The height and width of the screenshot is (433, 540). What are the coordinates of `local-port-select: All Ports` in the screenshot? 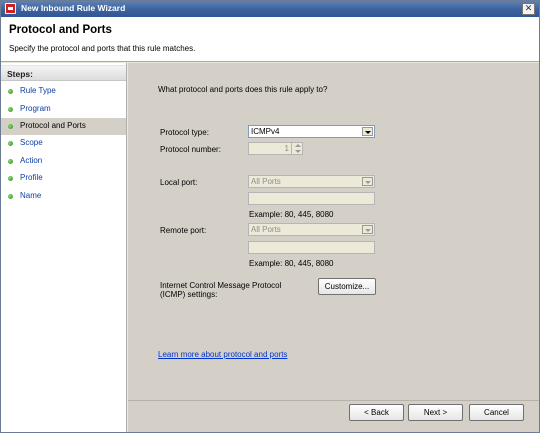 It's located at (311, 181).